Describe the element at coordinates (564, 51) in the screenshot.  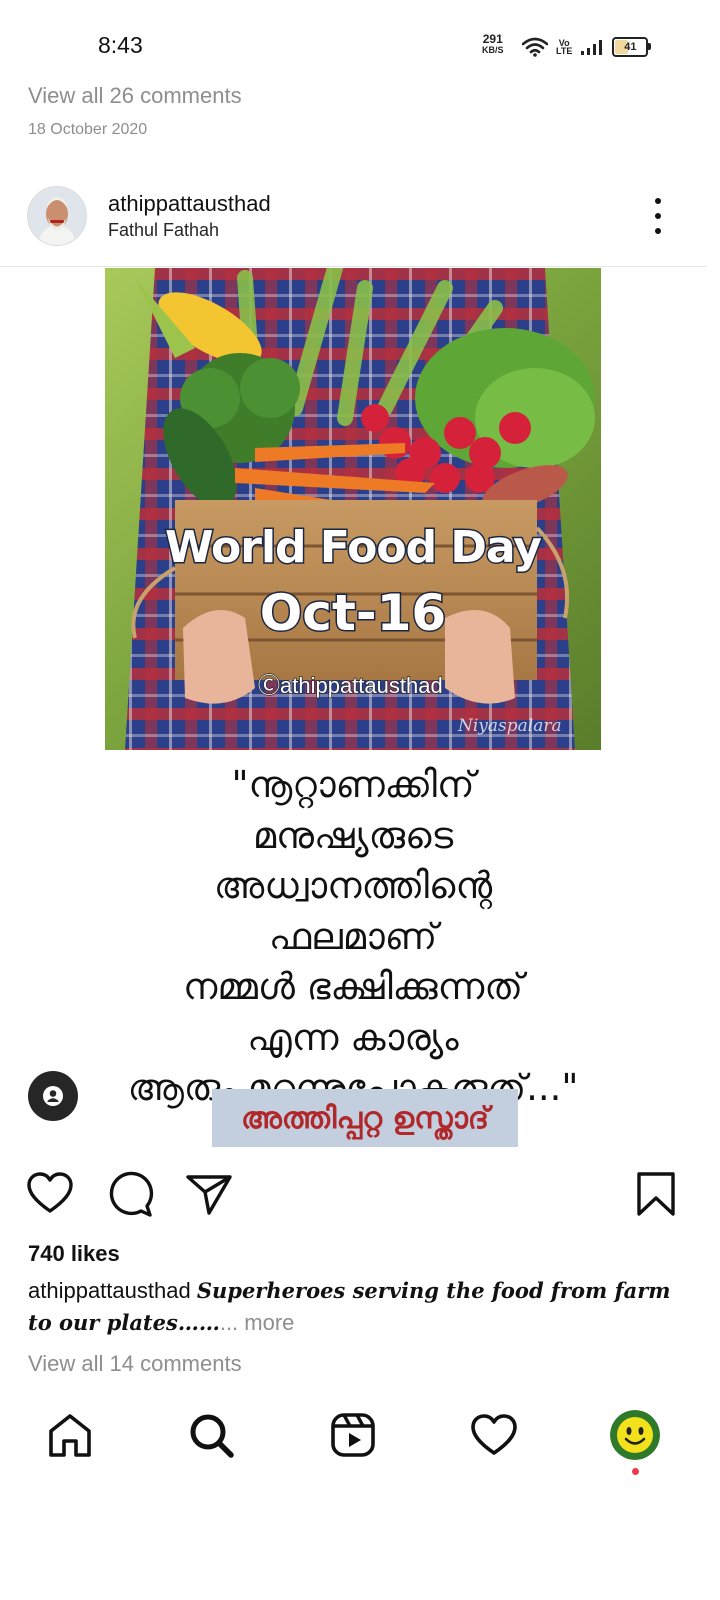
I see `volte-label-bottom: LTE` at that location.